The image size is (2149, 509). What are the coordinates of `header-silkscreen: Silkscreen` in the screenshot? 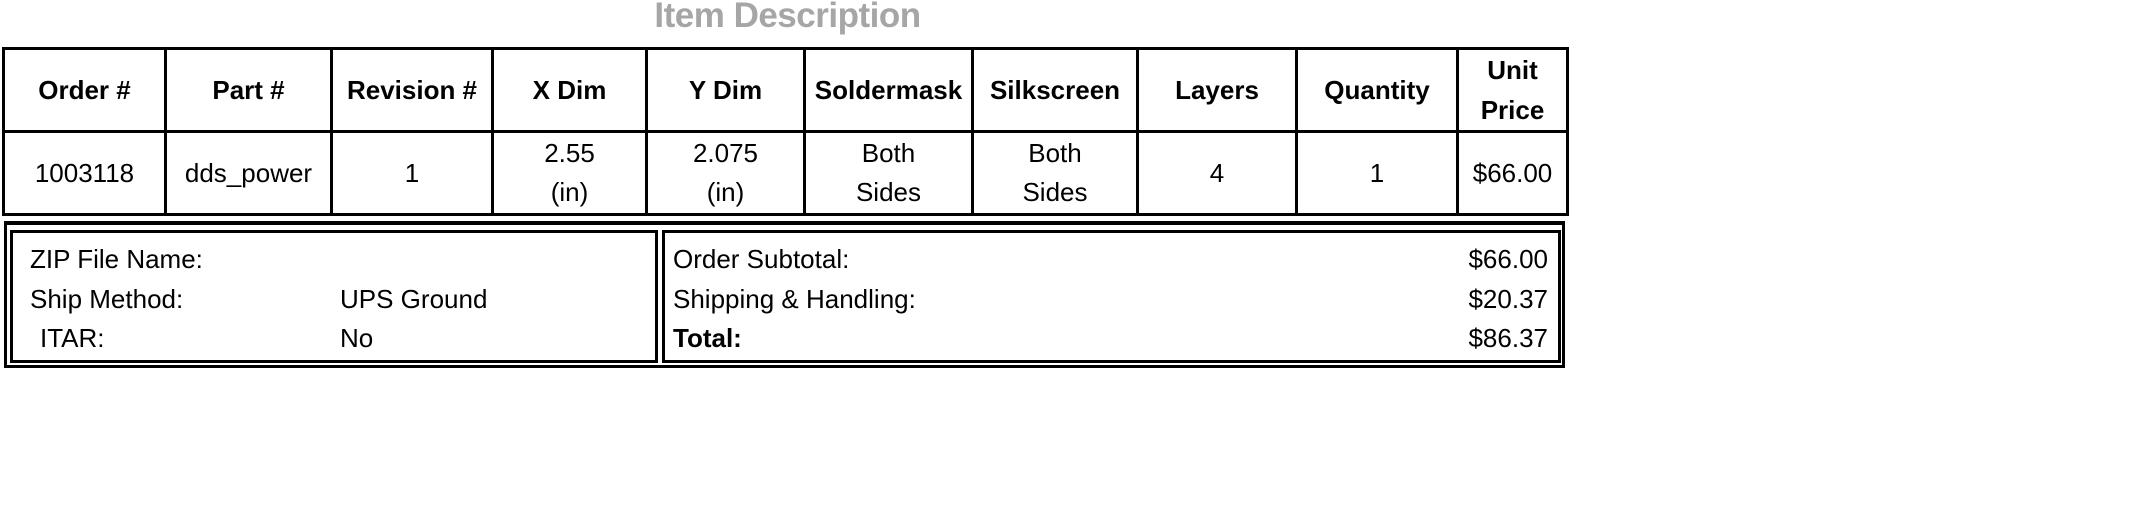 It's located at (1055, 90).